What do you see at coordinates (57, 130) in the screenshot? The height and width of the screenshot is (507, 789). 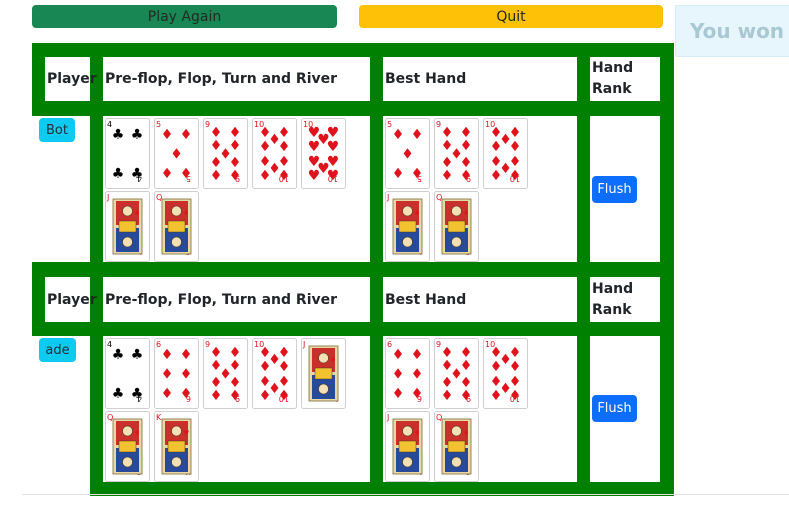 I see `player-badge: Bot` at bounding box center [57, 130].